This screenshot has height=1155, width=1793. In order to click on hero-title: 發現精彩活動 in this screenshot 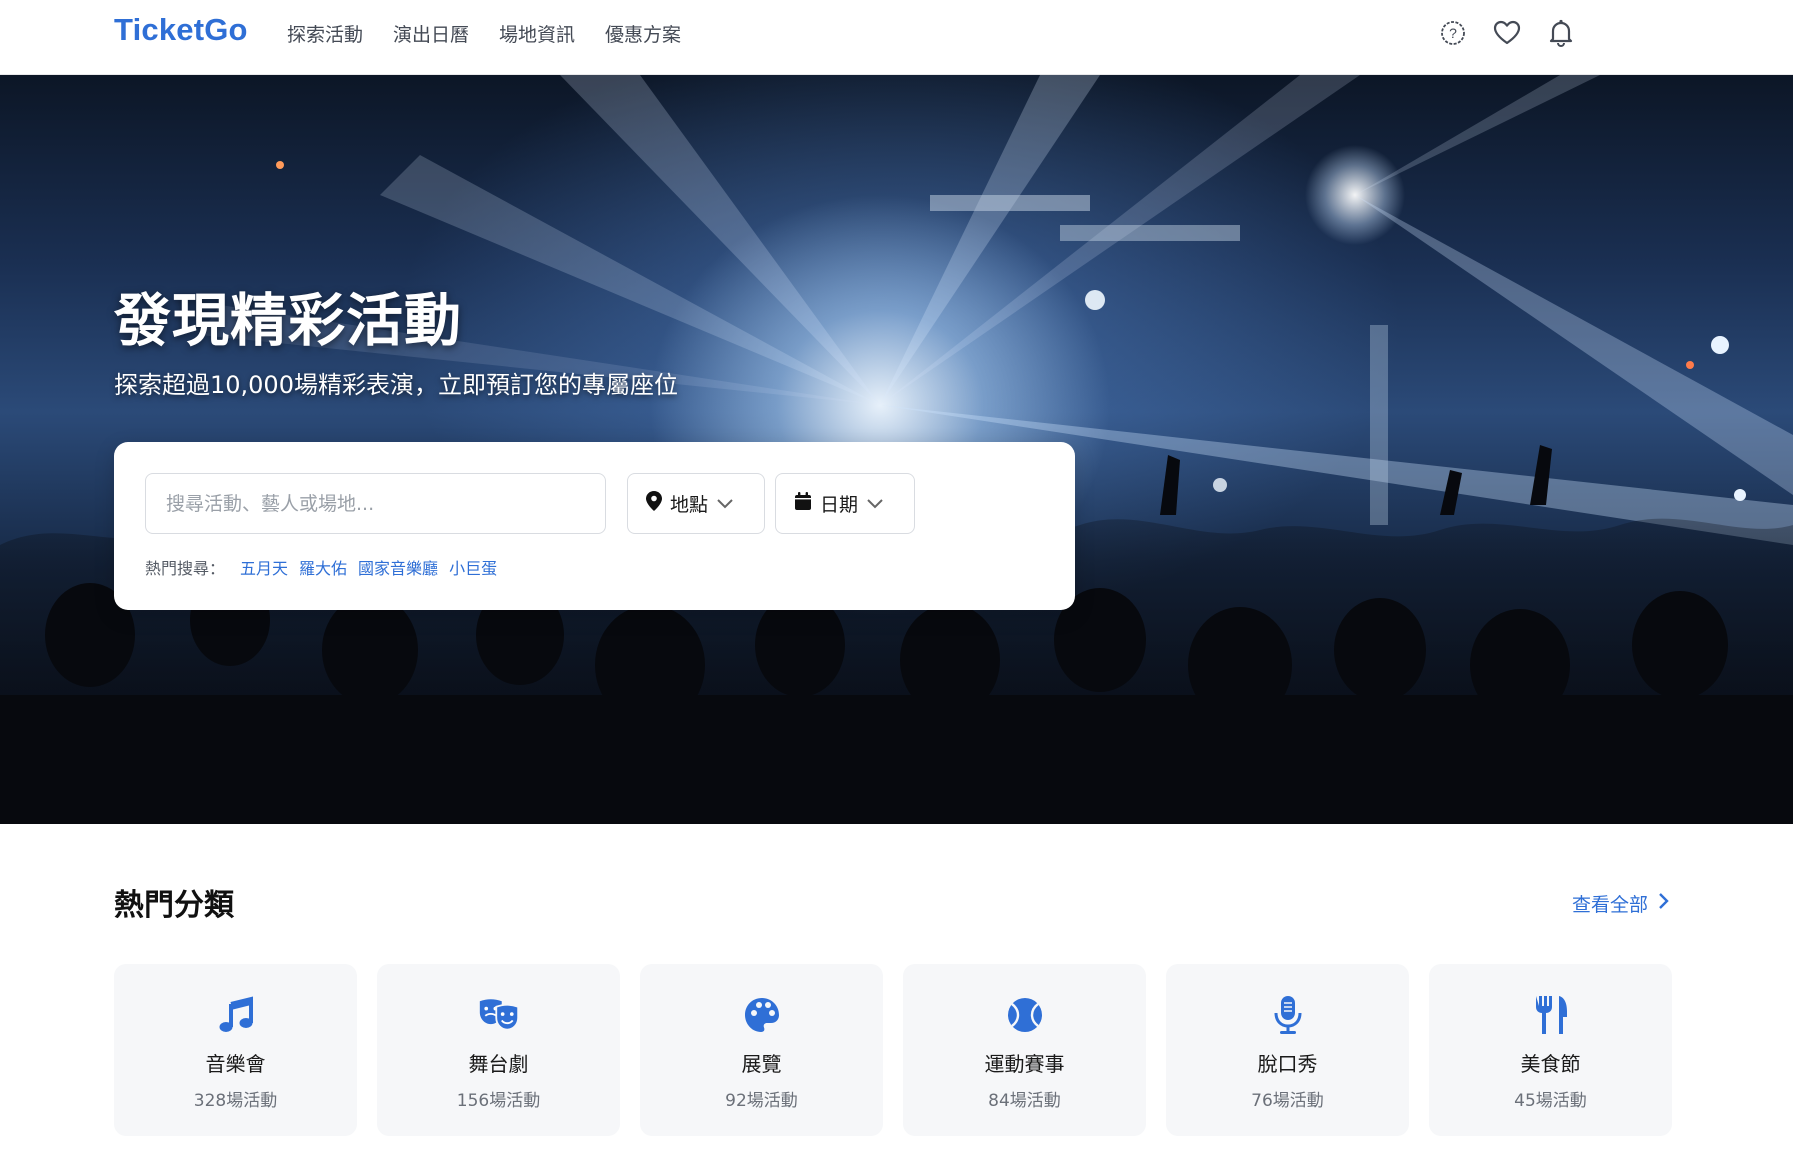, I will do `click(288, 321)`.